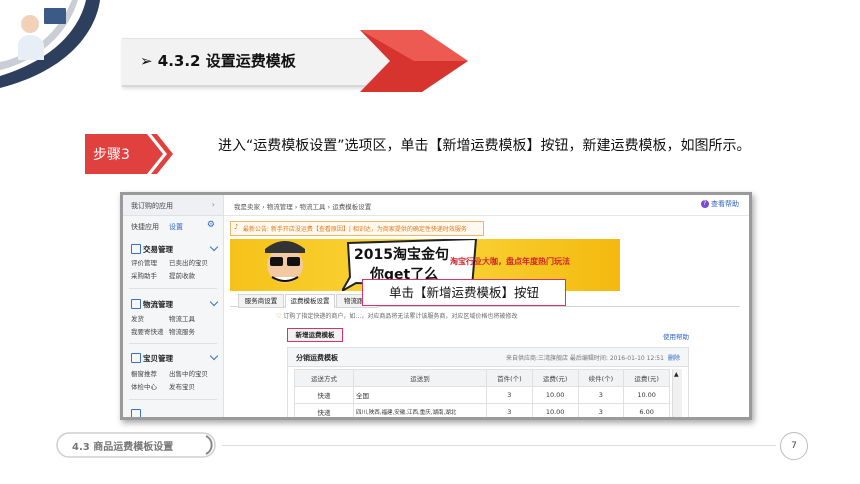 The height and width of the screenshot is (484, 860). I want to click on template-meta: 来自供应商:三湾旗舰店 最后编辑时间: 2016-01-10 12:51, so click(585, 358).